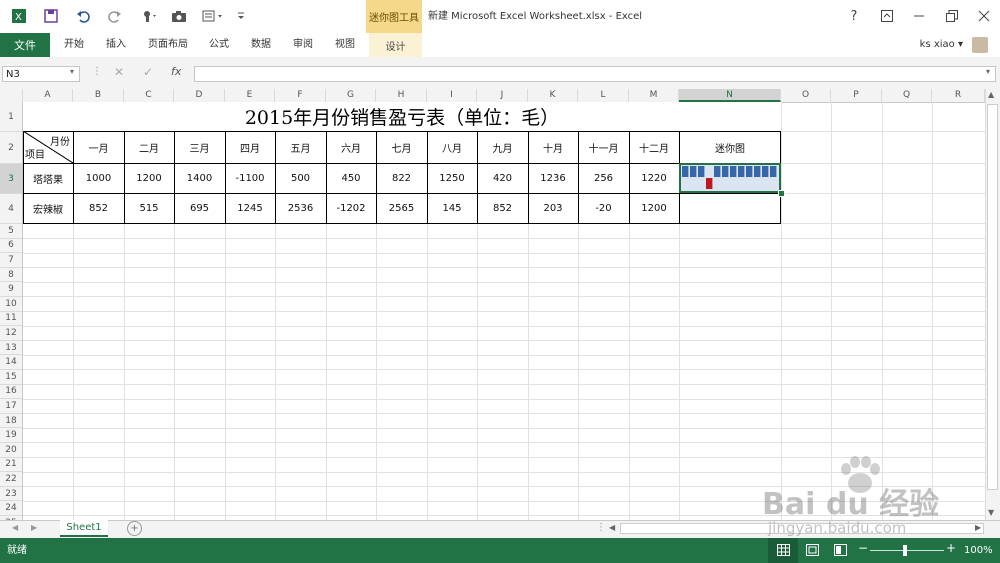 The width and height of the screenshot is (1000, 563). What do you see at coordinates (812, 550) in the screenshot?
I see `page-layout-view-icon` at bounding box center [812, 550].